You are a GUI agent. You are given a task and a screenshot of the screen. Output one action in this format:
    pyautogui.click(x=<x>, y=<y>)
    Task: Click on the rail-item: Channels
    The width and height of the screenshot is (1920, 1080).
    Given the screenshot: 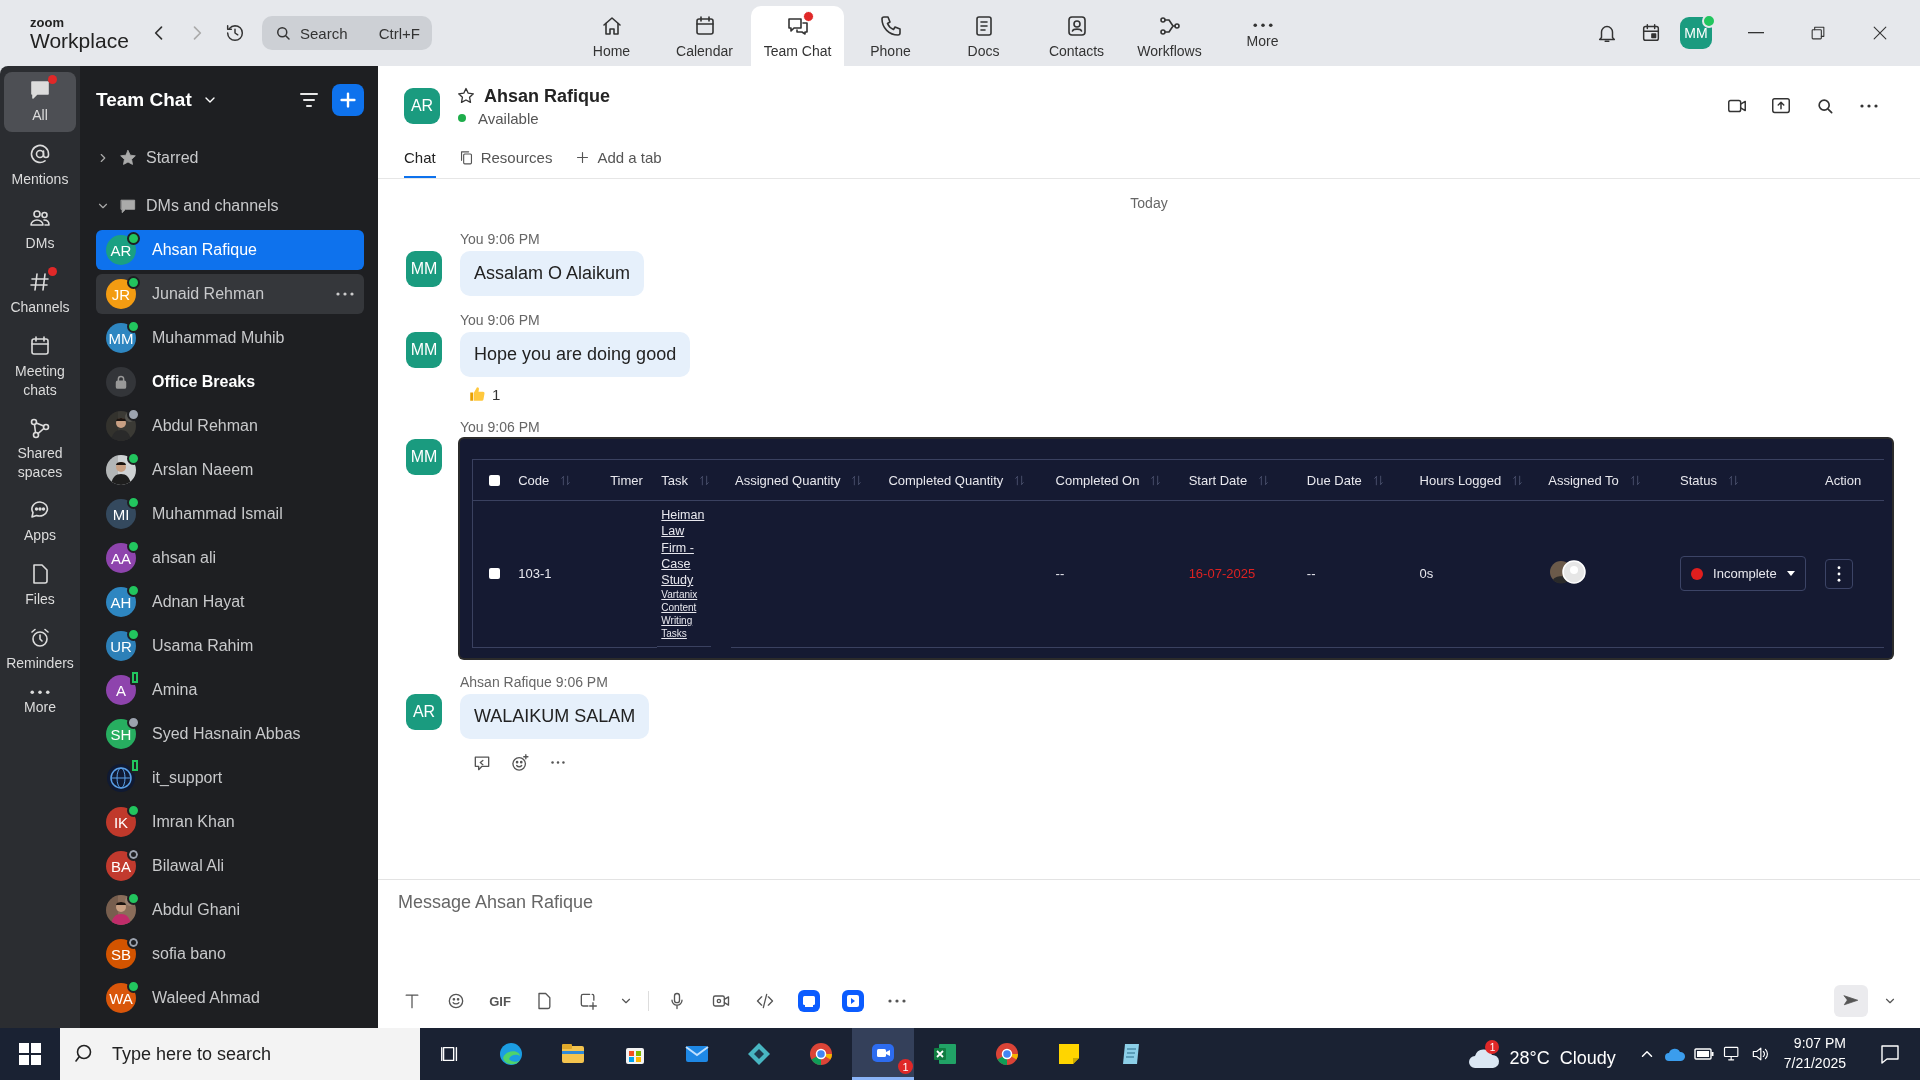 What is the action you would take?
    pyautogui.click(x=40, y=294)
    